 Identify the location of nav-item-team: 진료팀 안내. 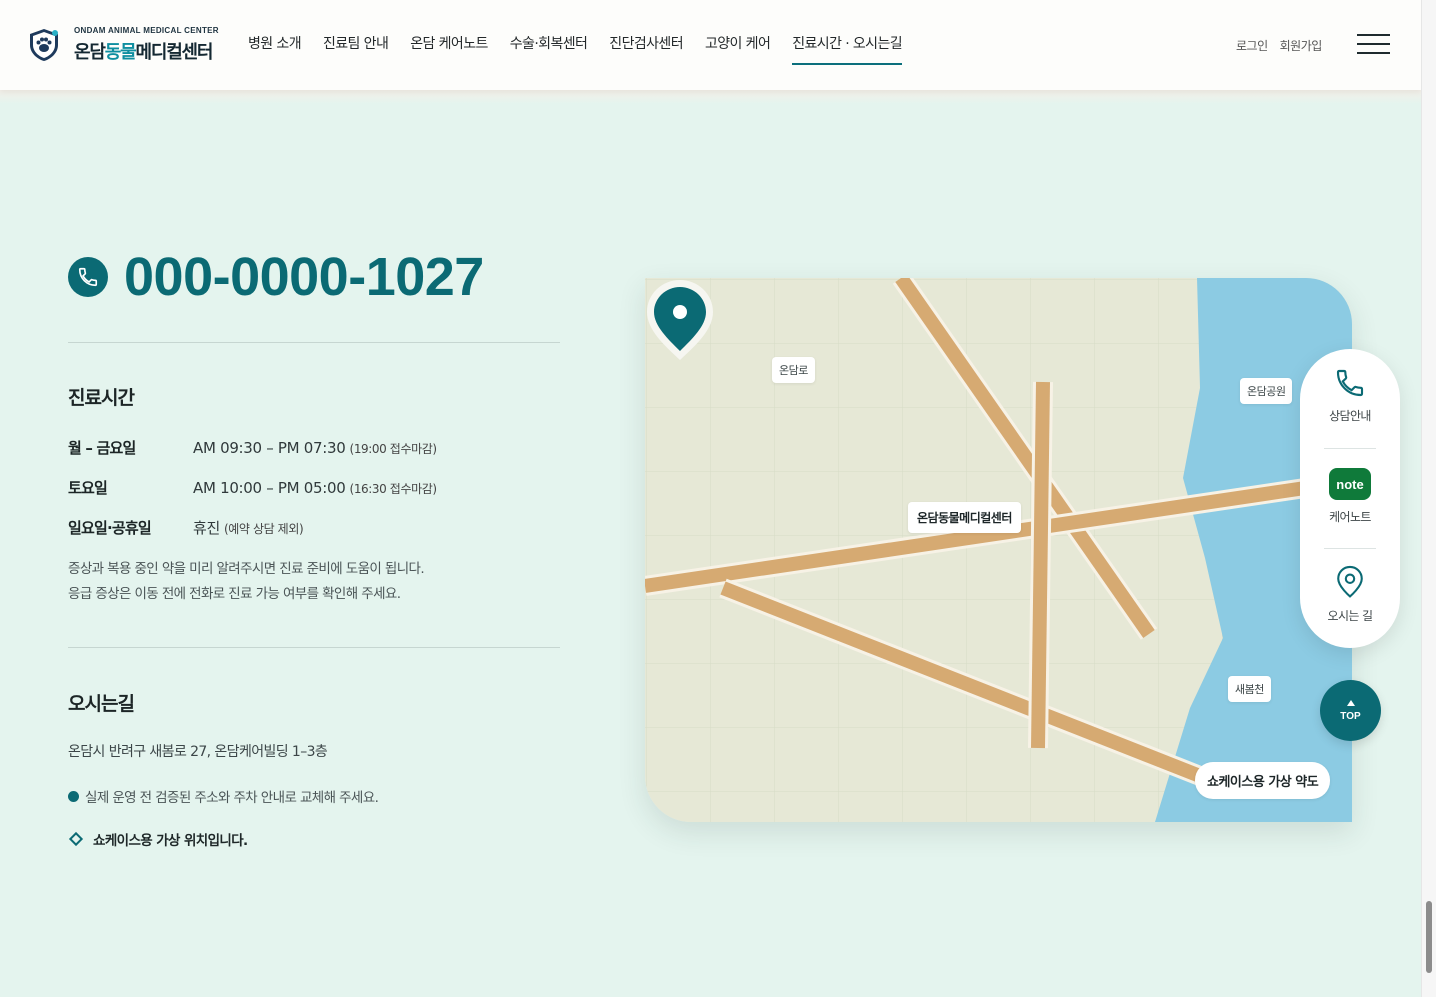
(356, 49).